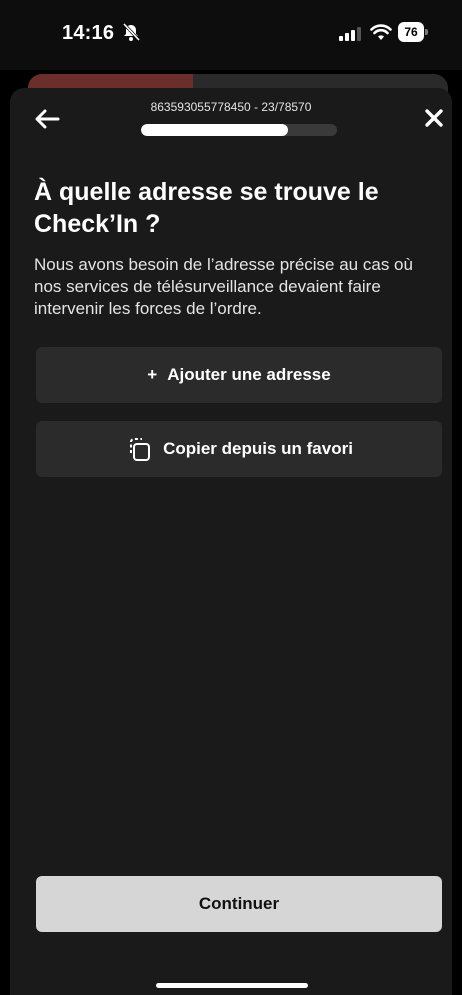 The image size is (462, 995). I want to click on copy-favorite-button: Copier depuis un favori, so click(239, 449).